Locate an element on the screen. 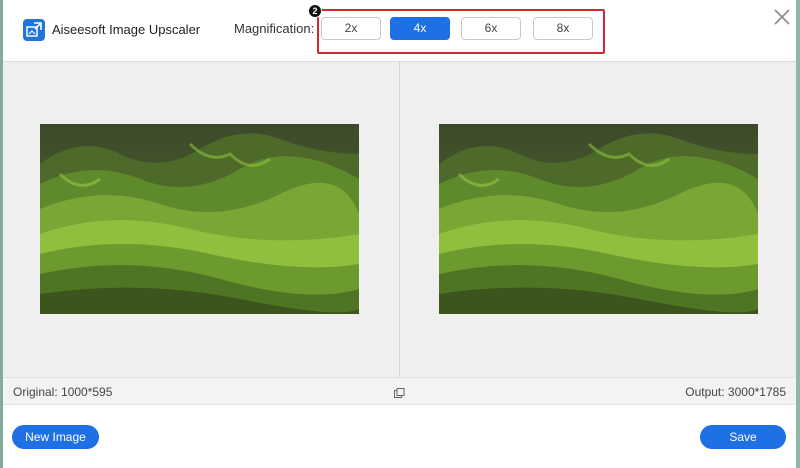 This screenshot has width=800, height=468. image-upscale-icon is located at coordinates (34, 30).